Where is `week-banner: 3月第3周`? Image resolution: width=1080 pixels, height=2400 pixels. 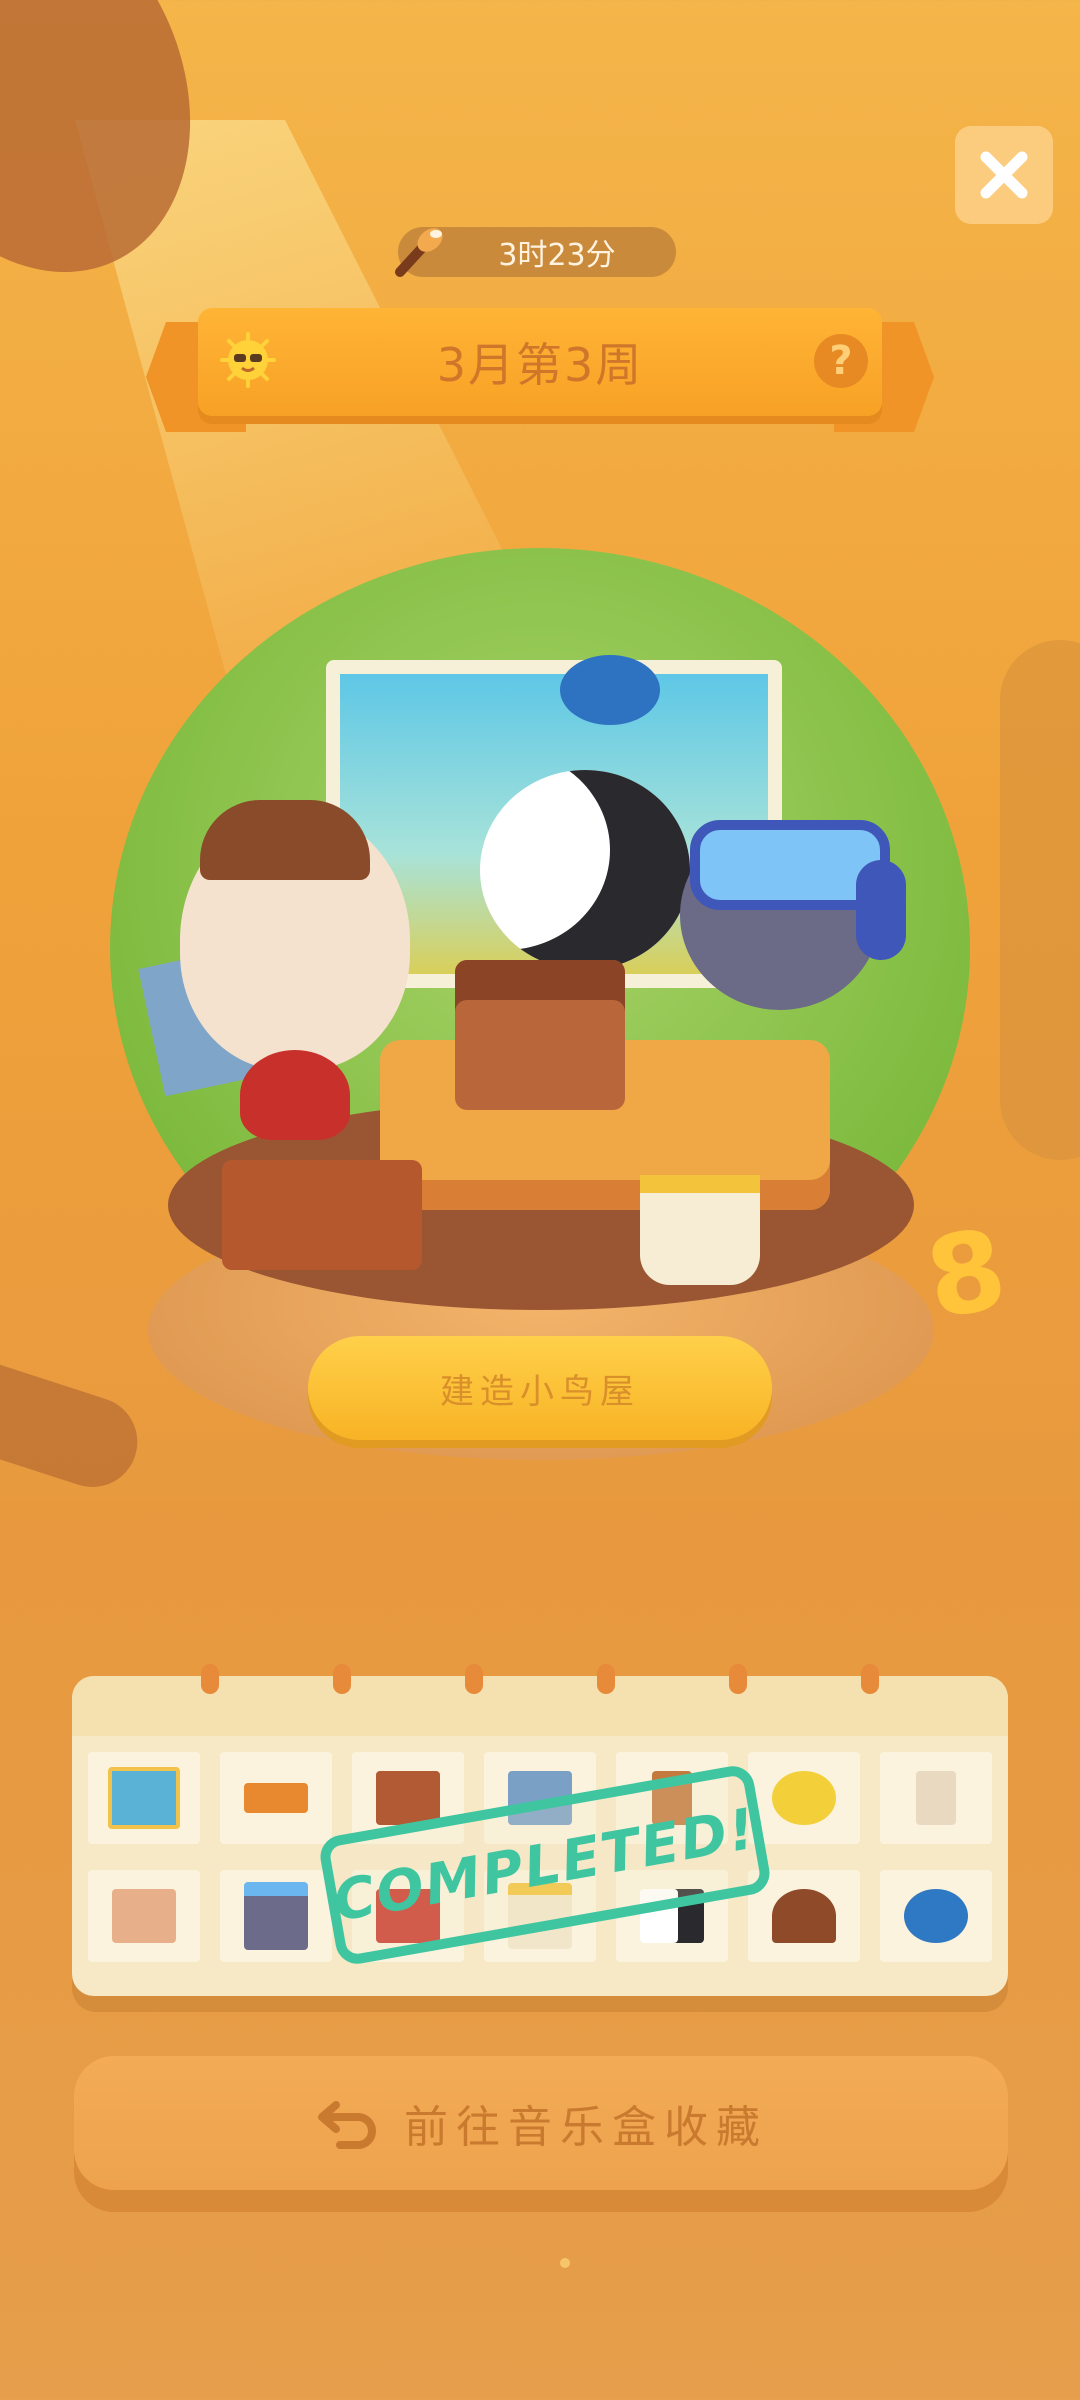 week-banner: 3月第3周 is located at coordinates (540, 362).